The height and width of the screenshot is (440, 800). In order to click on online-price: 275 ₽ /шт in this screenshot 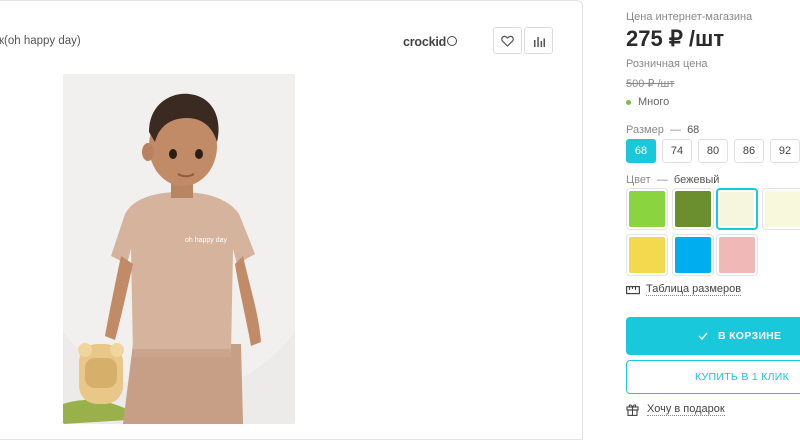, I will do `click(675, 38)`.